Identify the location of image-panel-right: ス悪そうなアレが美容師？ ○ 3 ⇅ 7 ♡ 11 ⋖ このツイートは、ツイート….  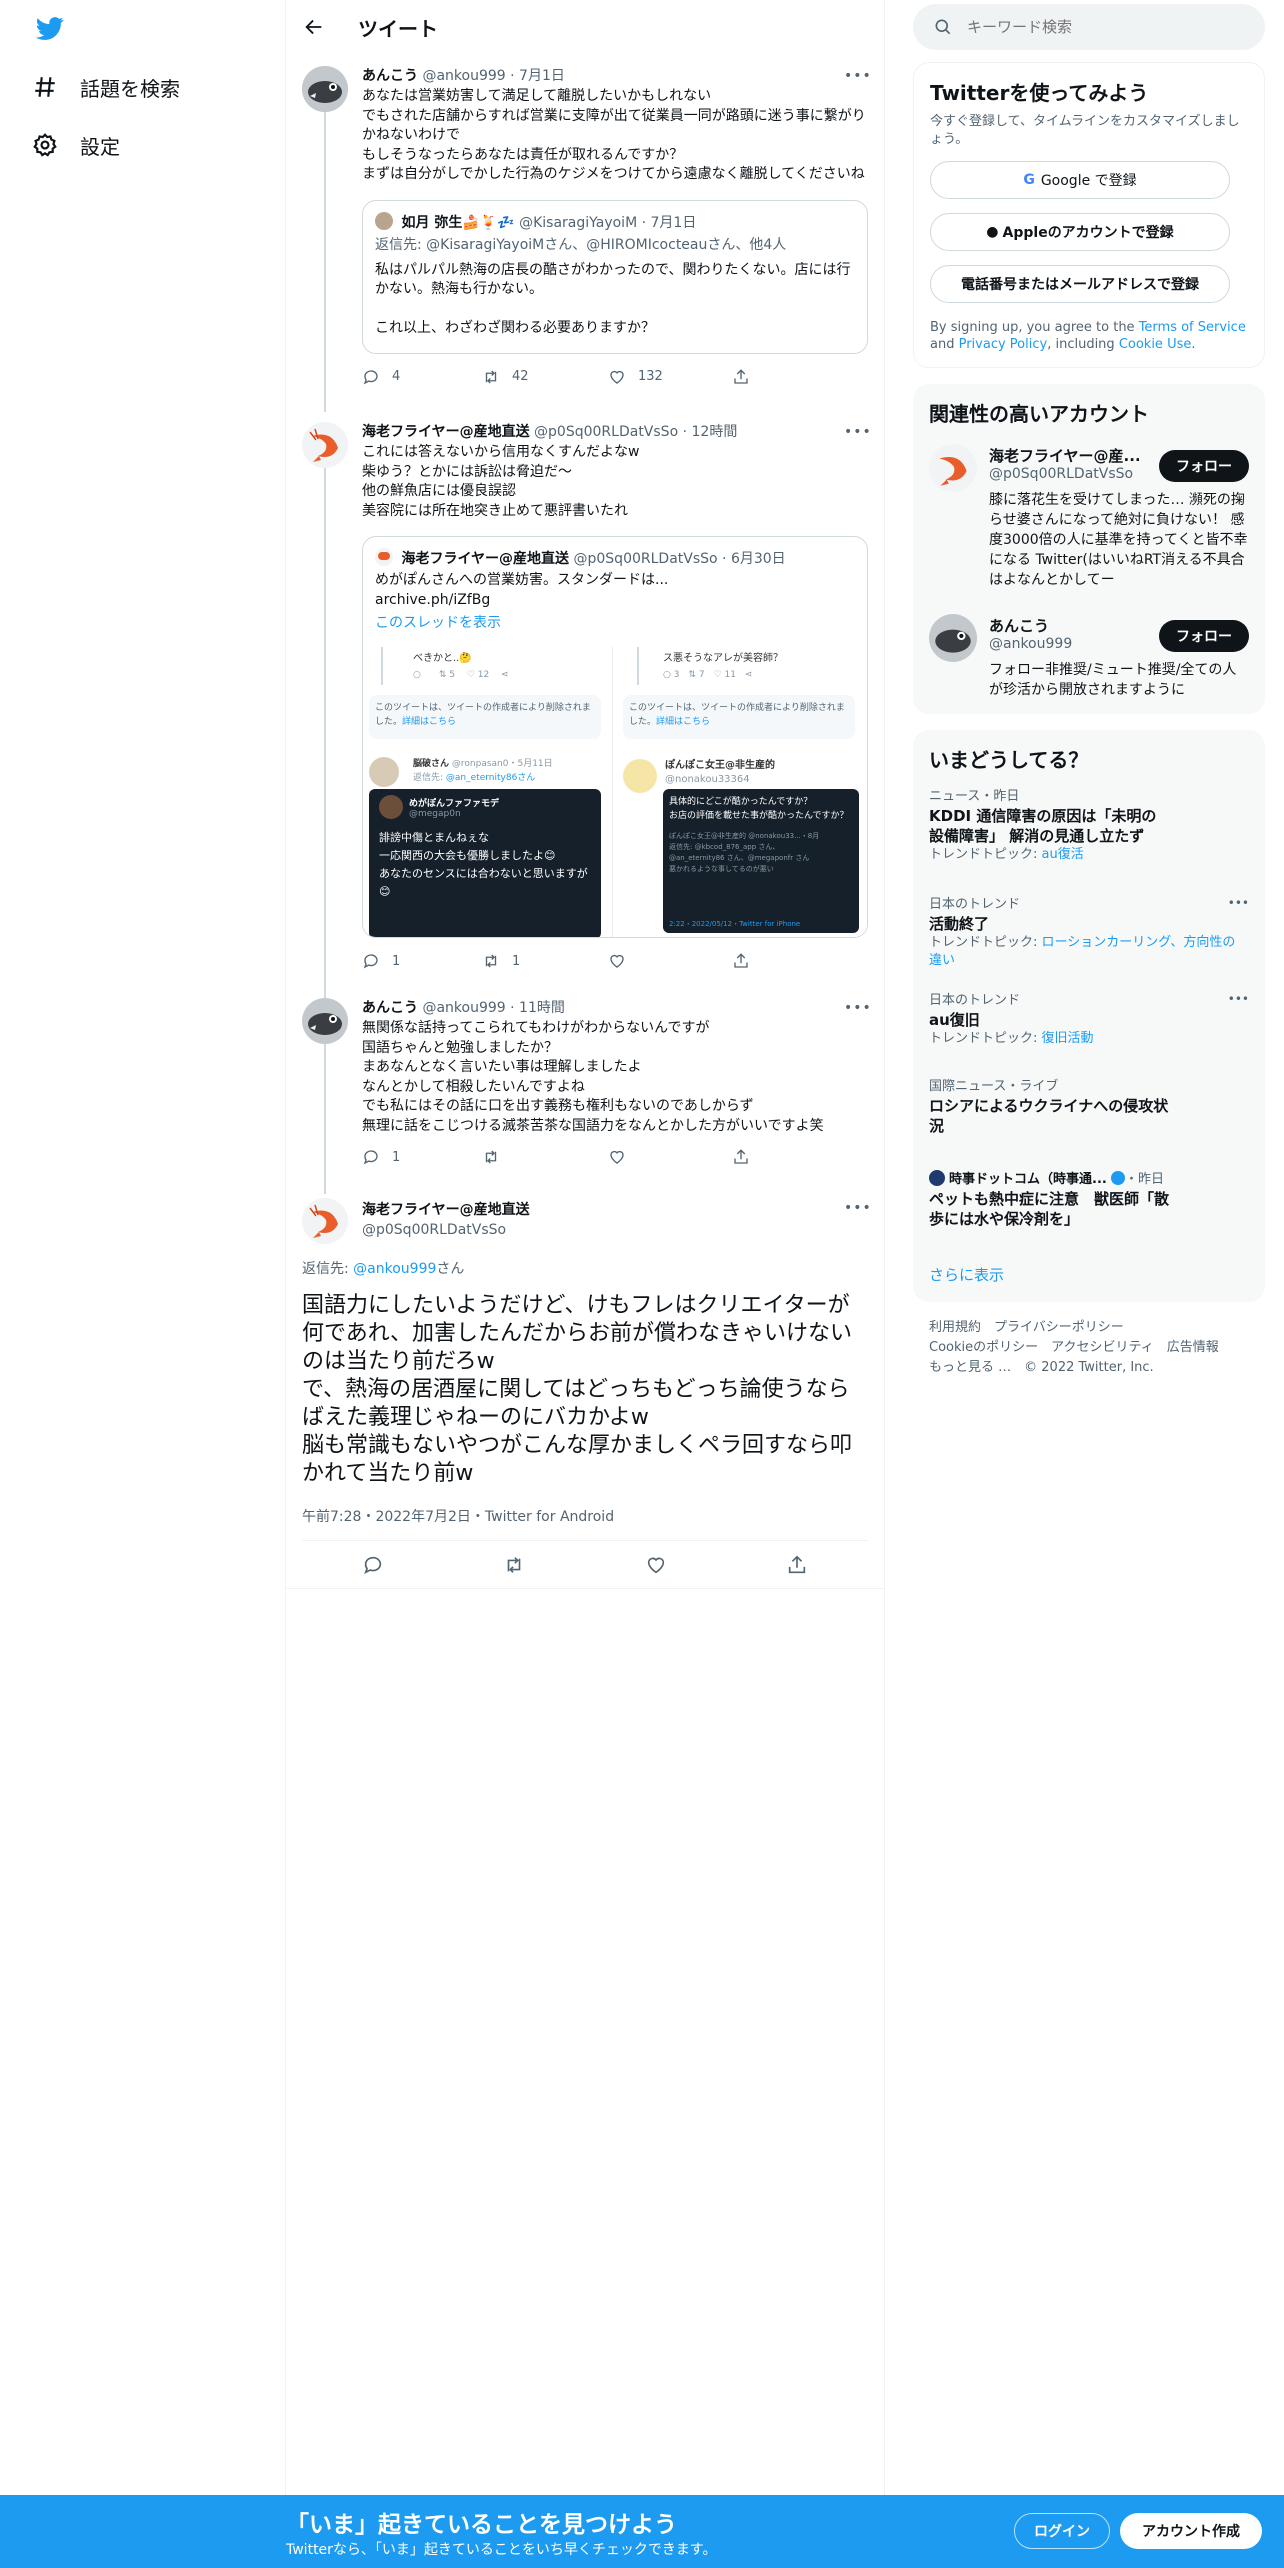
(743, 792).